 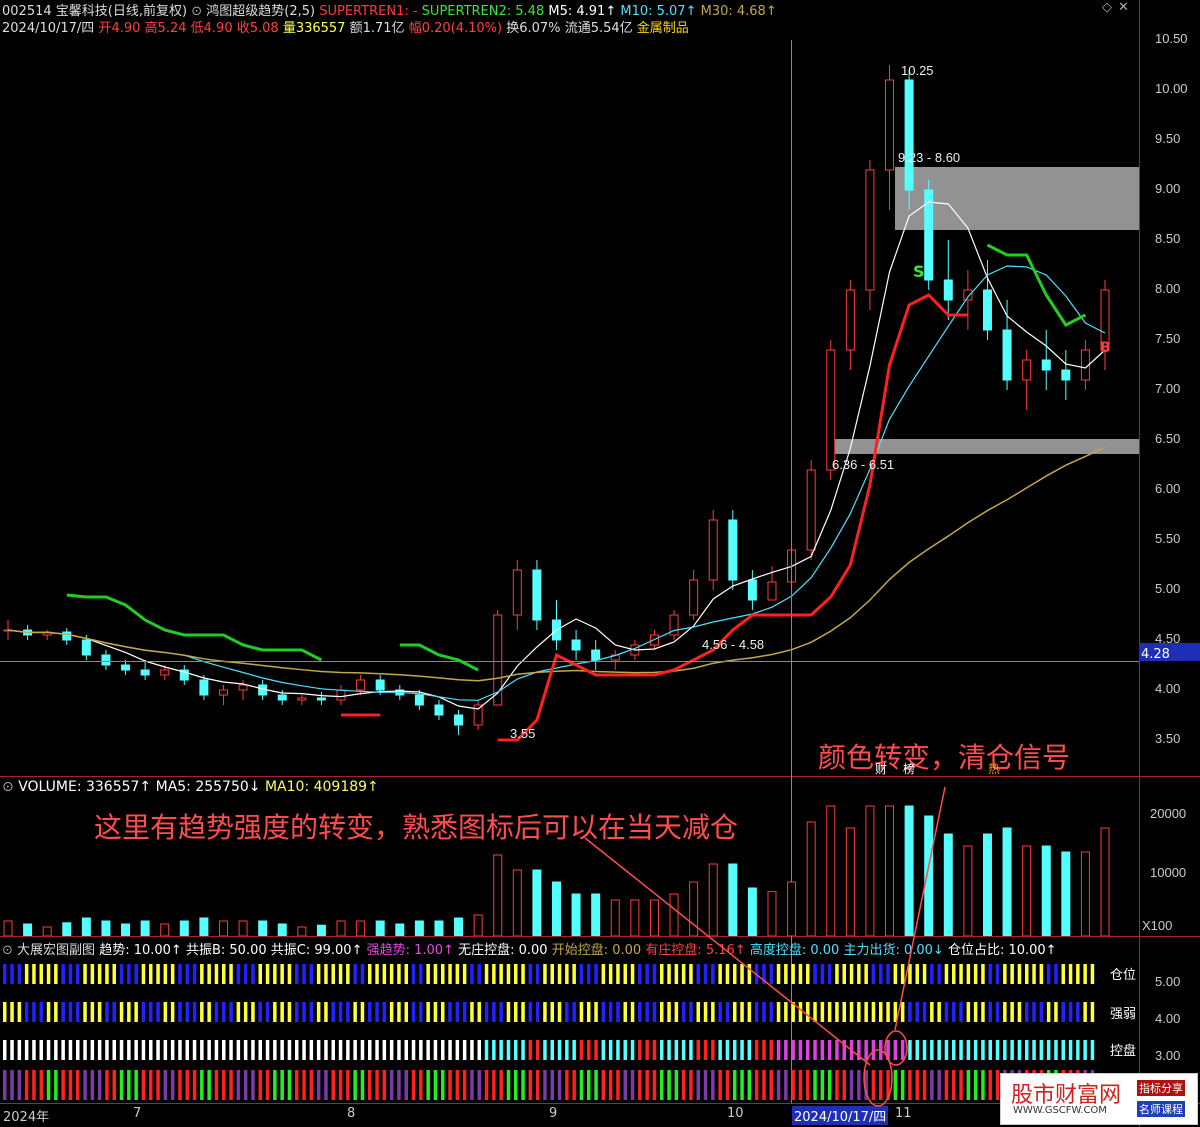 What do you see at coordinates (600, 936) in the screenshot?
I see `pane-divider-sub` at bounding box center [600, 936].